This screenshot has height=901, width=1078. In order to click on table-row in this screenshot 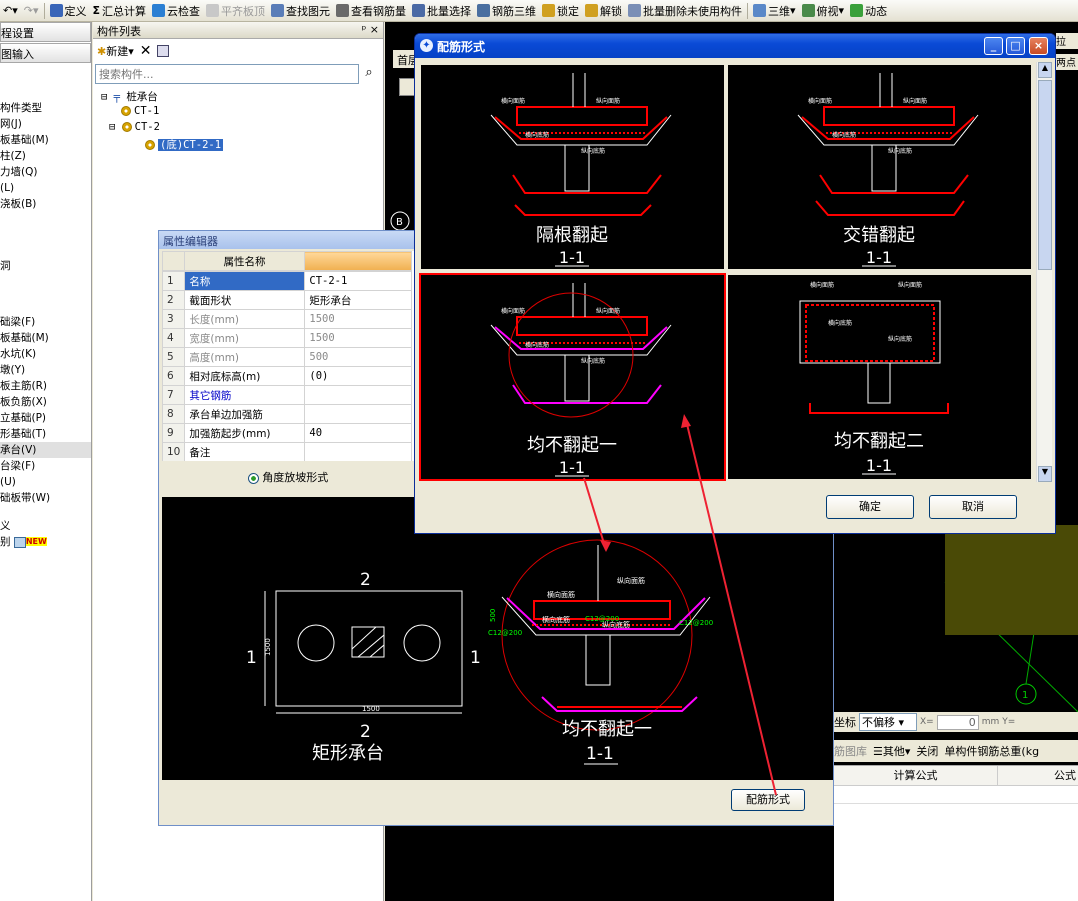, I will do `click(956, 795)`.